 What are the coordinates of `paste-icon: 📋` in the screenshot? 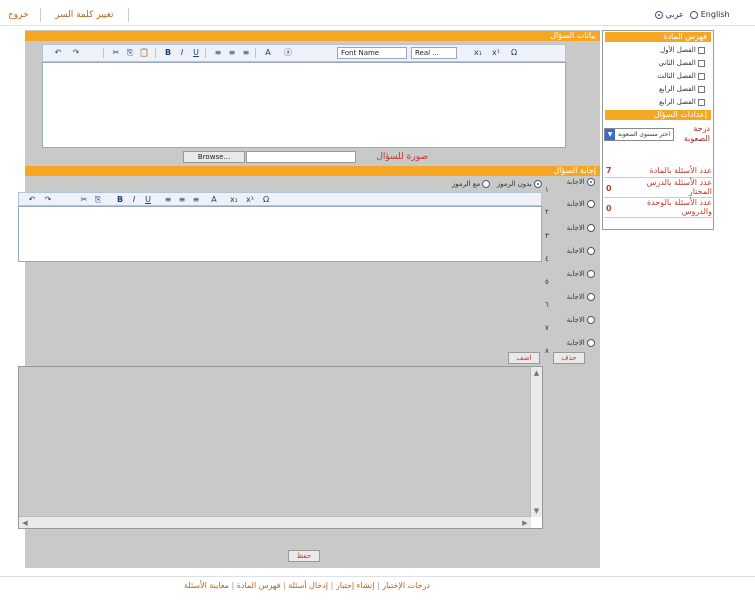 It's located at (144, 53).